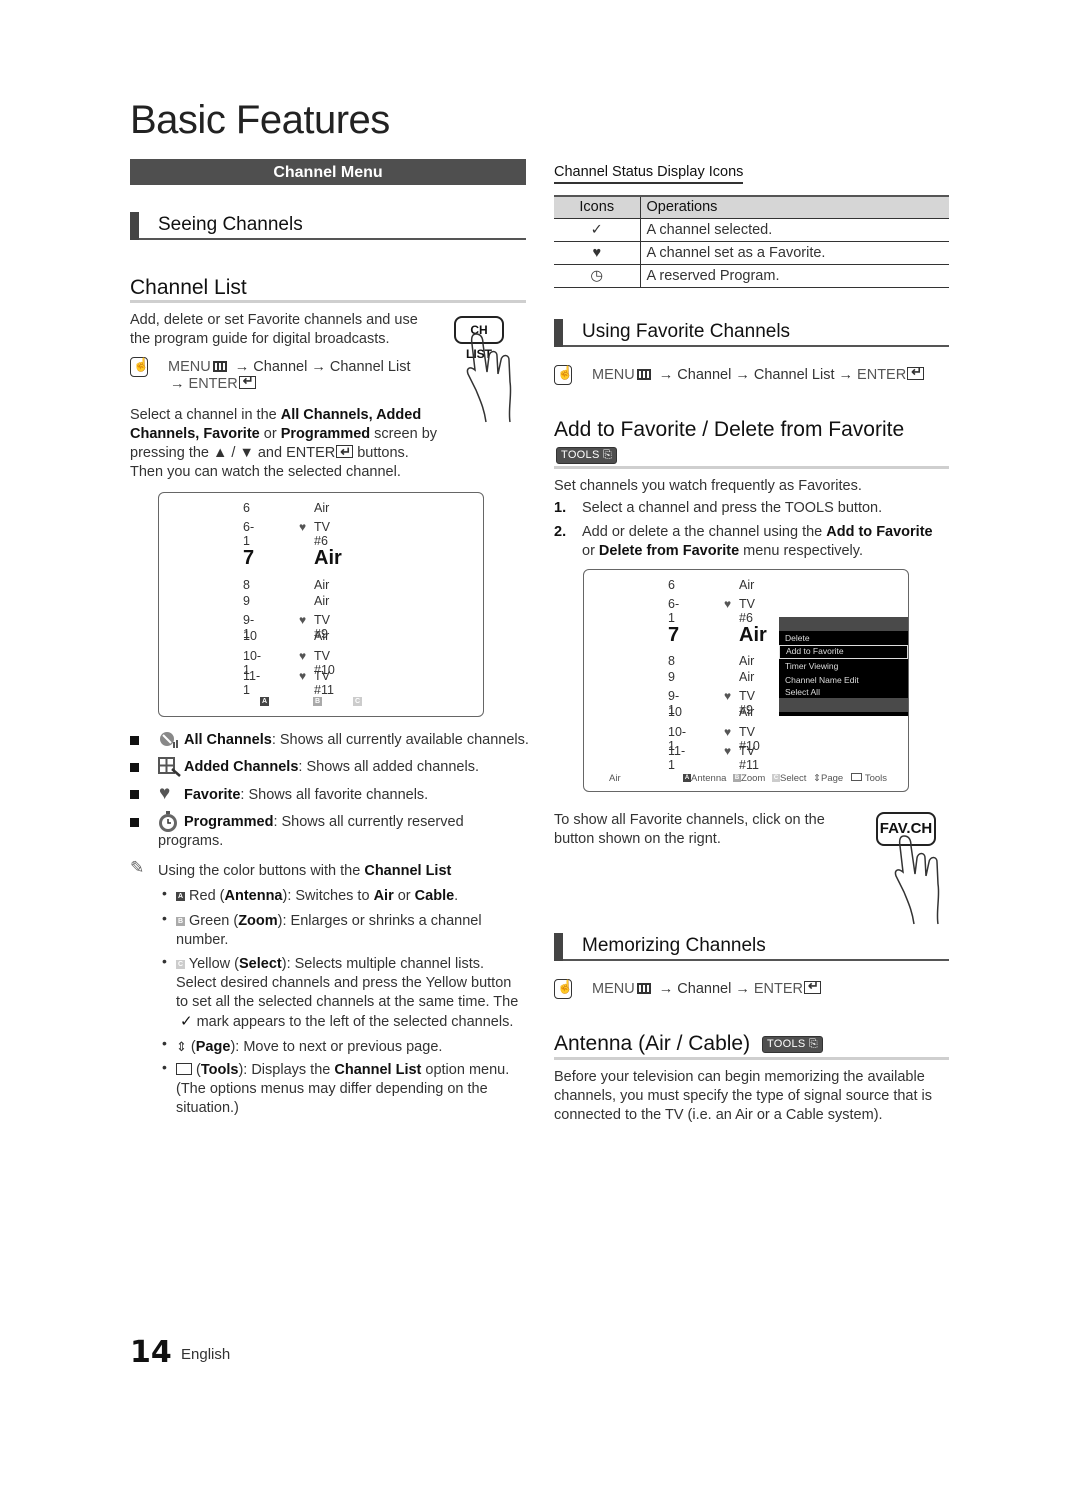 This screenshot has height=1494, width=1080. What do you see at coordinates (751, 253) in the screenshot?
I see `table-row: ♥ A channel set as a Favorite.` at bounding box center [751, 253].